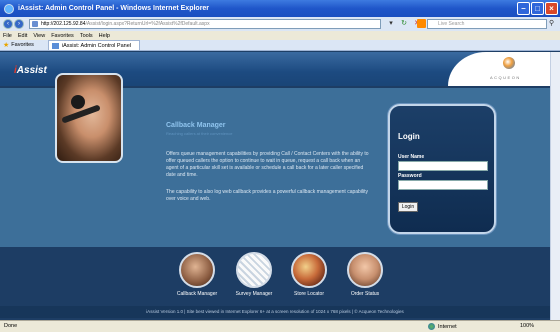  I want to click on favorites-bar: ★ Favorites iAssist: Admin Control Panel, so click(280, 45).